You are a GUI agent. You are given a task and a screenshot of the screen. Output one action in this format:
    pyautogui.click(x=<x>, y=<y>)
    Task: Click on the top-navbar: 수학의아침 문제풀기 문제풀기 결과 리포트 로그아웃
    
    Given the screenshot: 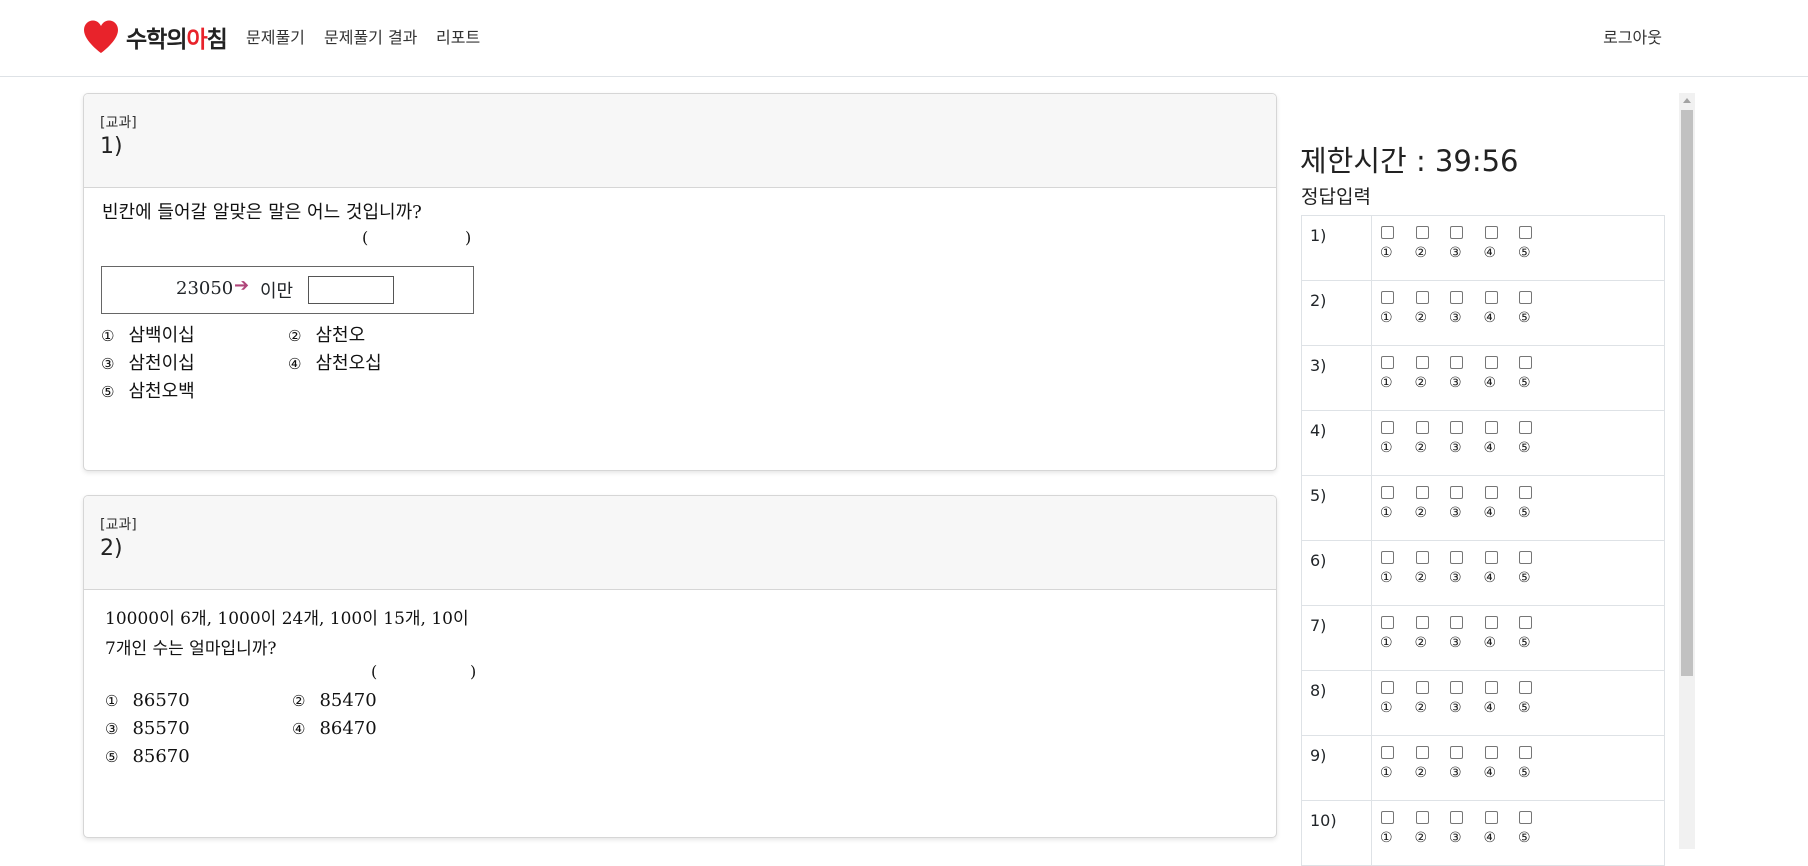 What is the action you would take?
    pyautogui.click(x=904, y=38)
    